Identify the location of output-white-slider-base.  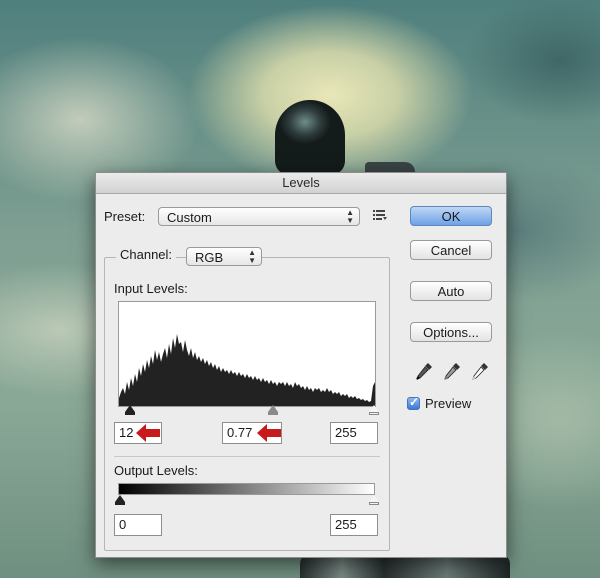
(374, 503).